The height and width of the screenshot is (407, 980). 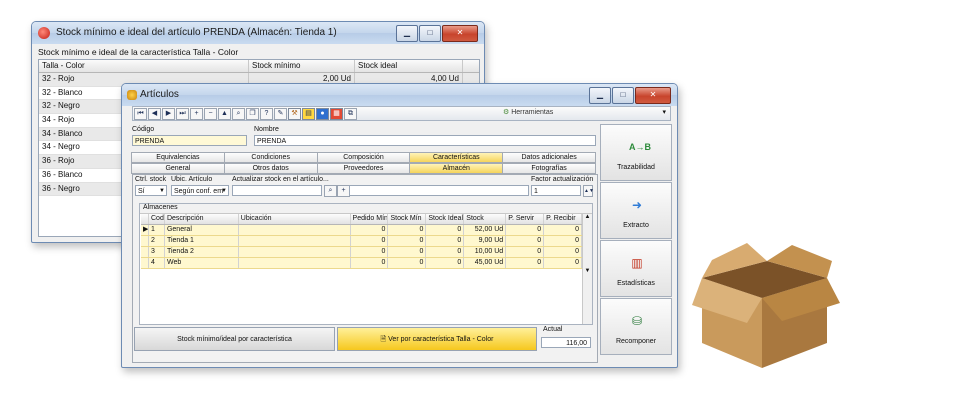 What do you see at coordinates (549, 157) in the screenshot?
I see `tab-datos-adicionales: Datos adicionales` at bounding box center [549, 157].